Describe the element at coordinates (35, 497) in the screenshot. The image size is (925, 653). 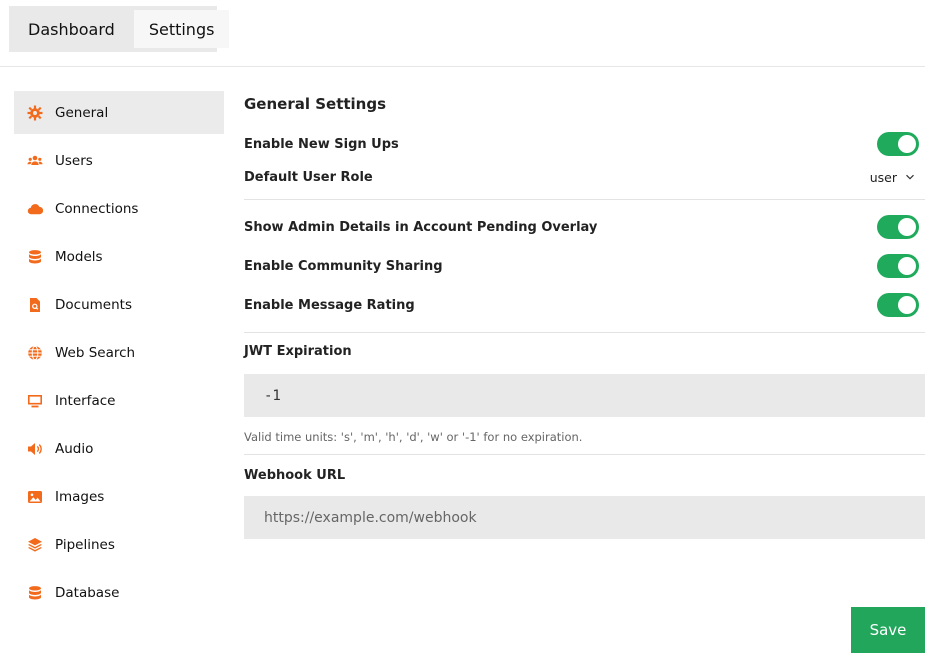
I see `image-icon` at that location.